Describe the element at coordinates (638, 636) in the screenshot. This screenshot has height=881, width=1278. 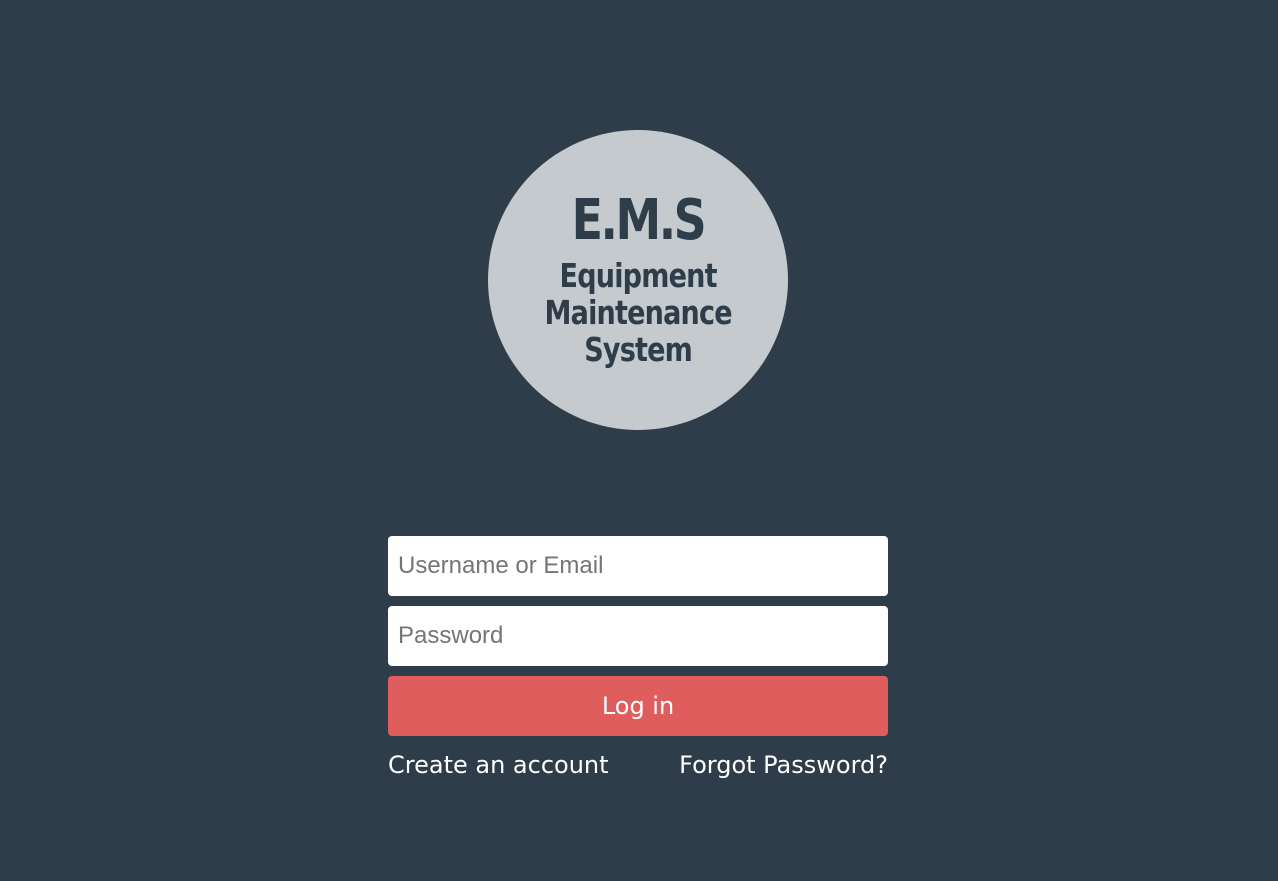
I see `password-input` at that location.